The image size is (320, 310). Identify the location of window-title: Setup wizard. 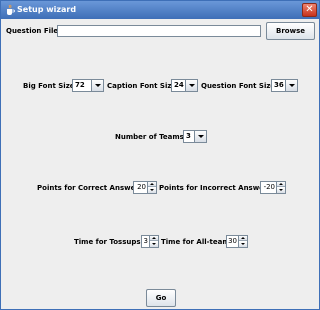
(47, 9).